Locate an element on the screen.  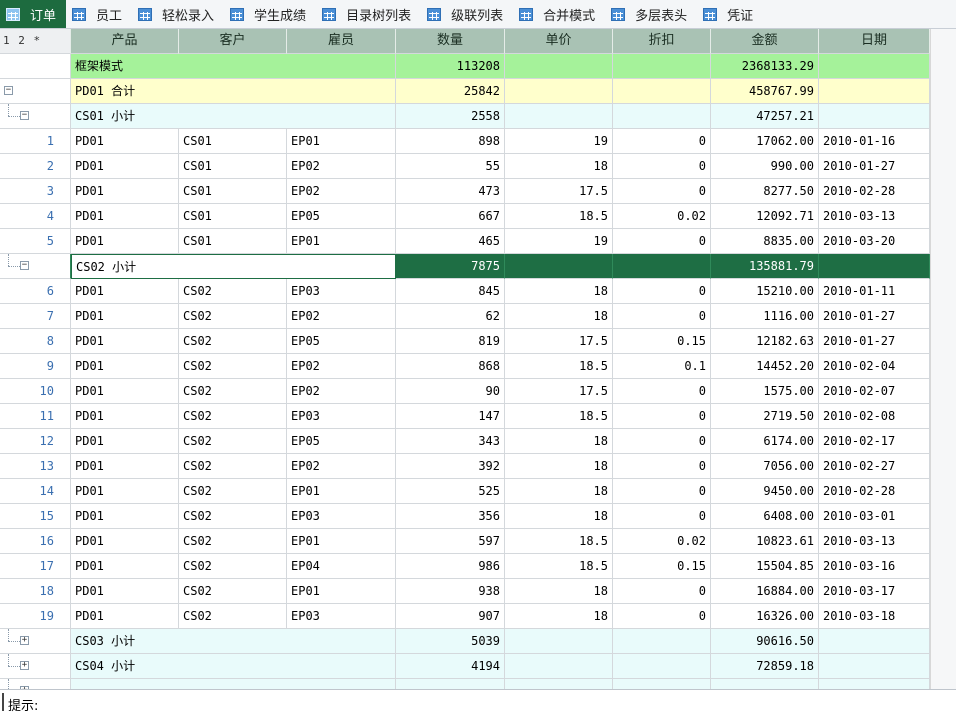
cell-unit-price: 19 is located at coordinates (559, 141).